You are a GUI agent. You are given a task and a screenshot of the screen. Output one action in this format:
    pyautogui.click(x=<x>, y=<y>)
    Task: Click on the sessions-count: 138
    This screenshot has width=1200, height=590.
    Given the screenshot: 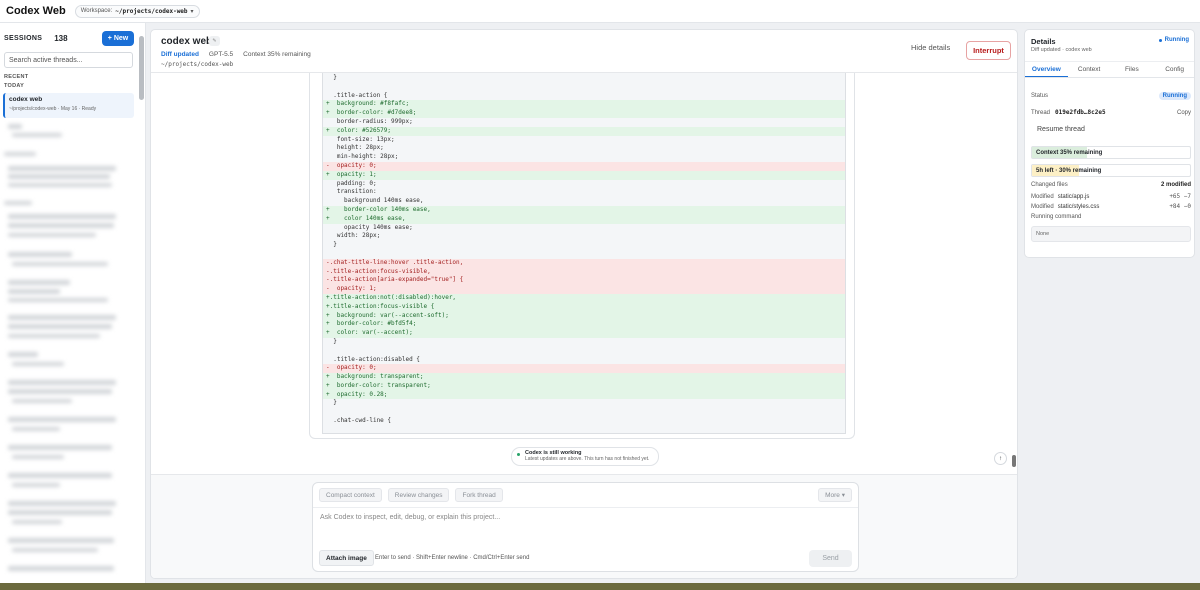 What is the action you would take?
    pyautogui.click(x=61, y=38)
    